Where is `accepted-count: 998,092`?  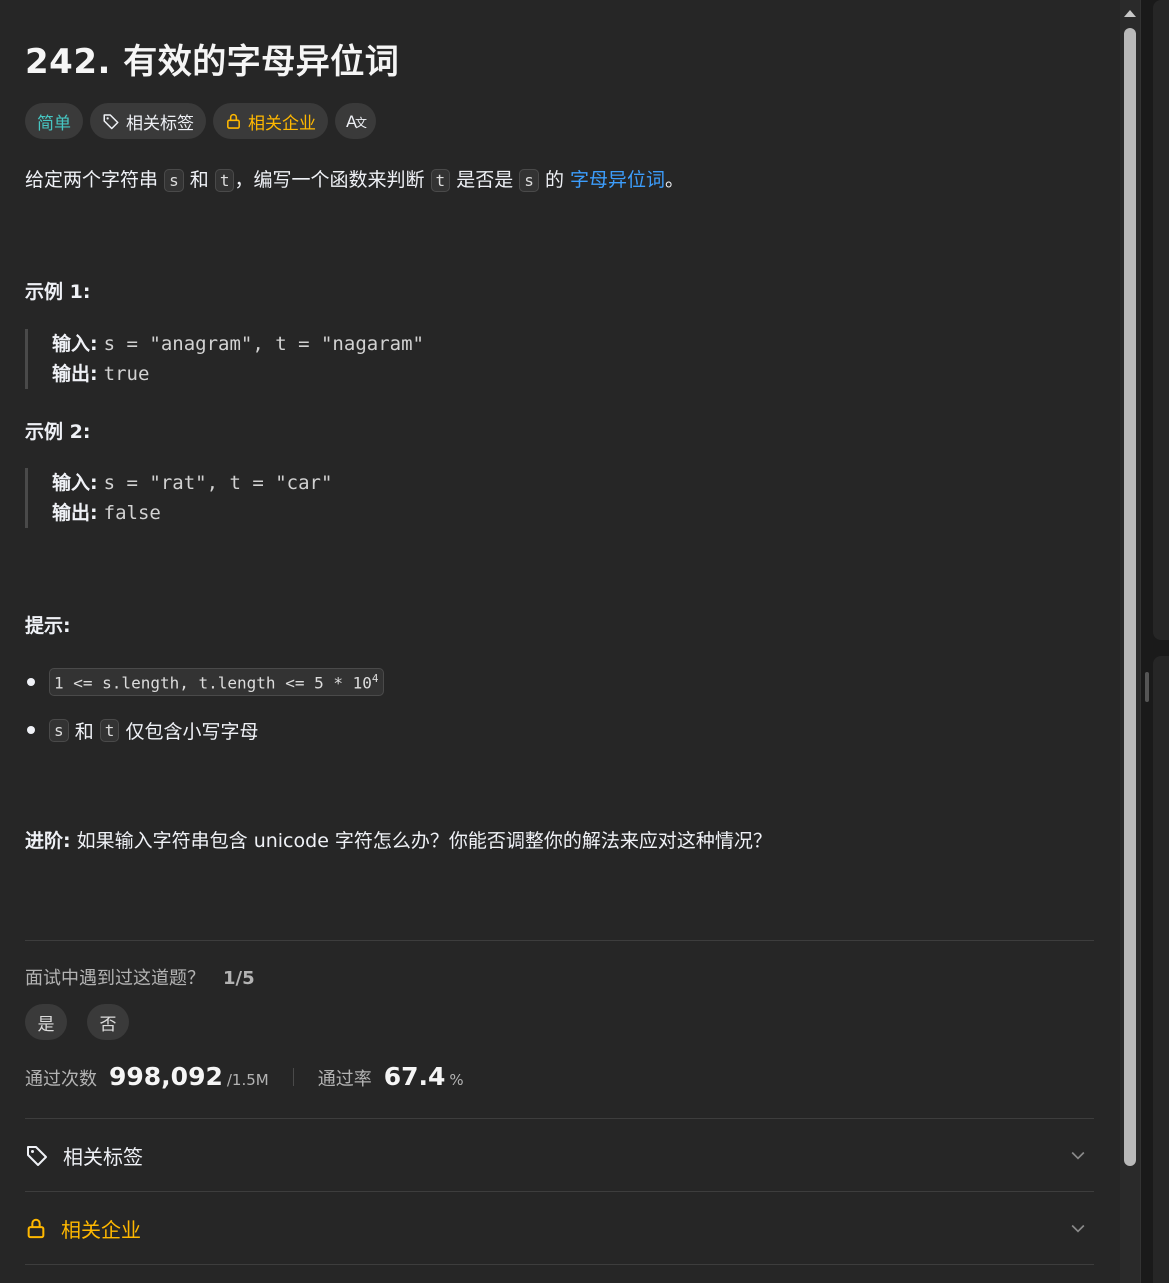
accepted-count: 998,092 is located at coordinates (166, 1076).